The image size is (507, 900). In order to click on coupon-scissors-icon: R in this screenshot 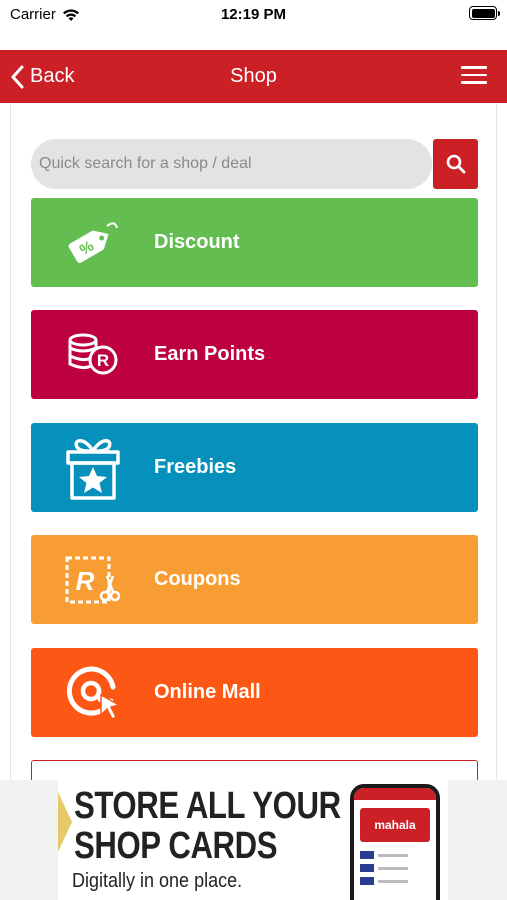, I will do `click(92, 579)`.